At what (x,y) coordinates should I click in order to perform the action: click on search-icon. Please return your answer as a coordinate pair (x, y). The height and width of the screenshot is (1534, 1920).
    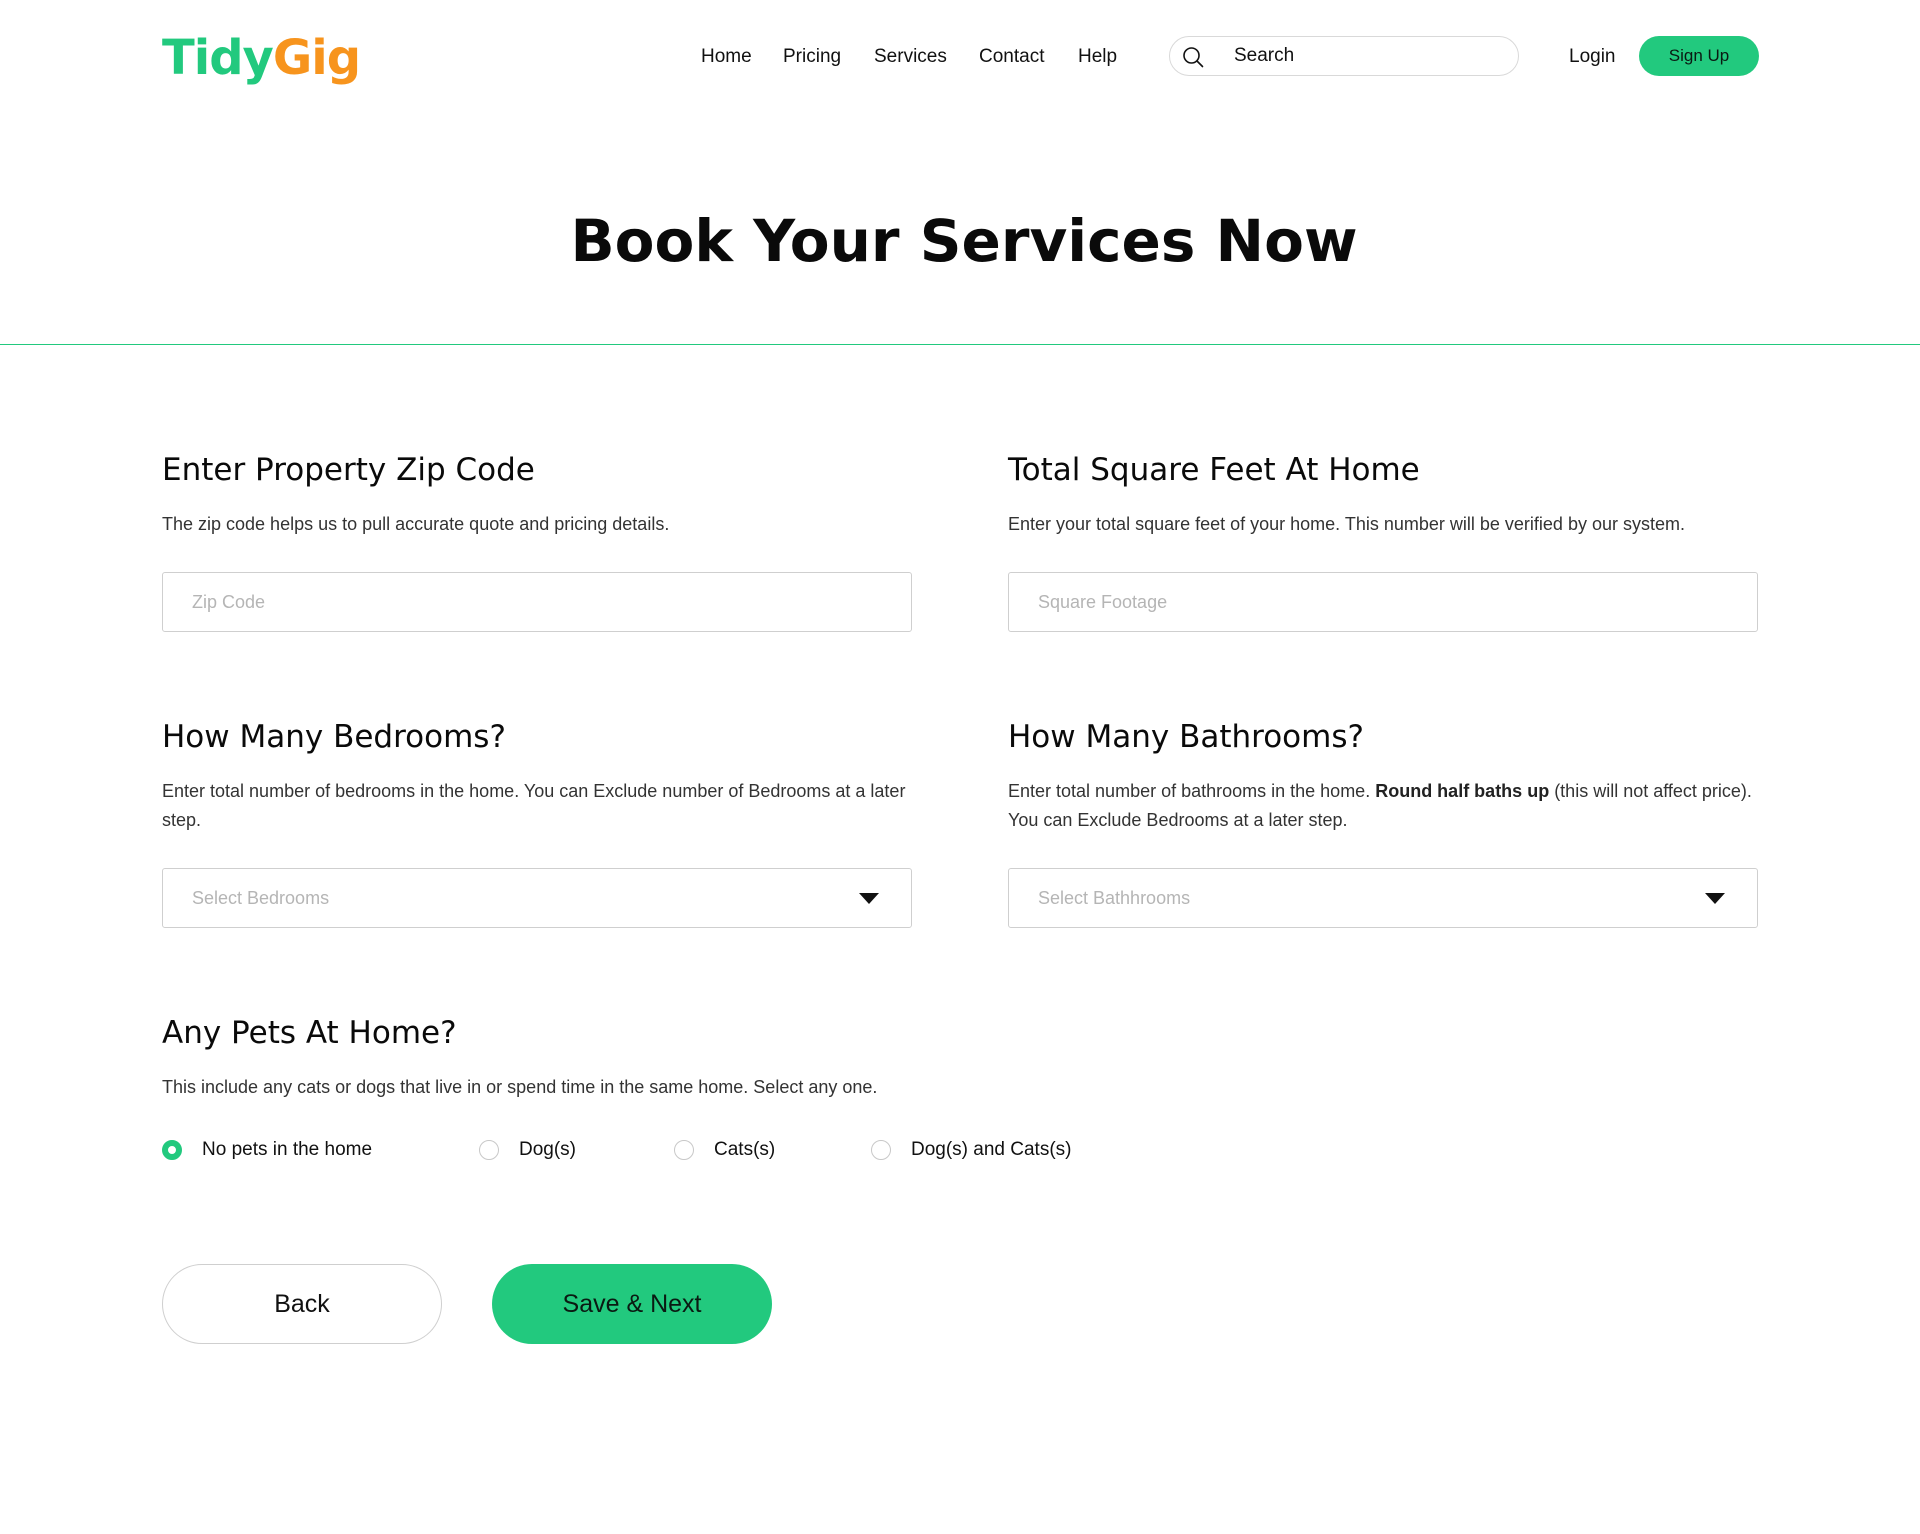
    Looking at the image, I should click on (1193, 57).